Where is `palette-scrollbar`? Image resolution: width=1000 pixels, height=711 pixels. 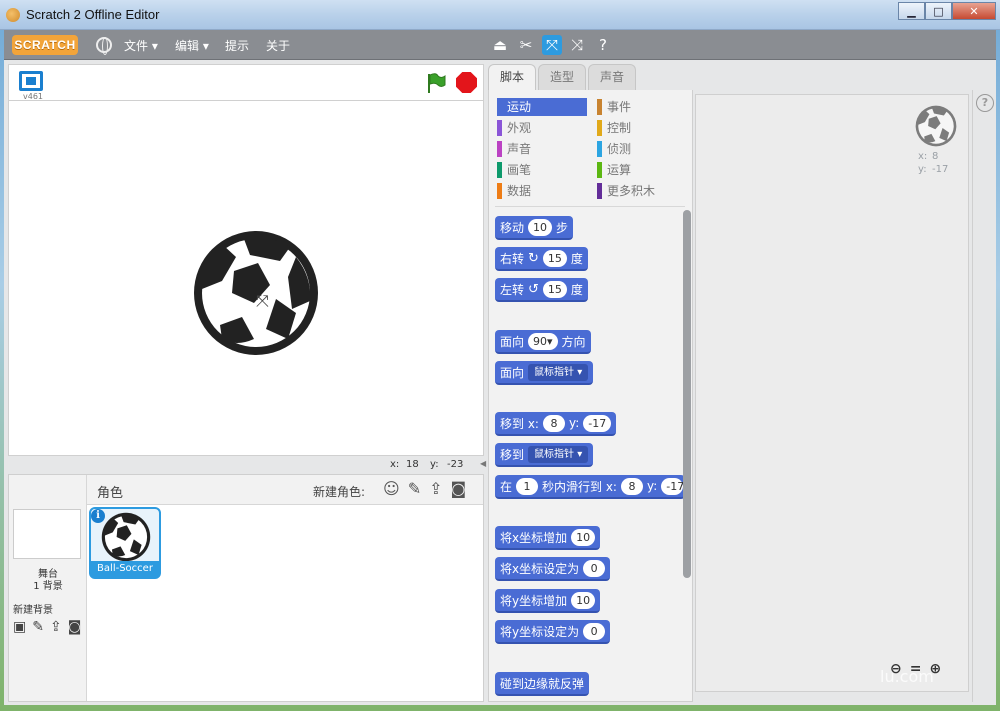 palette-scrollbar is located at coordinates (687, 394).